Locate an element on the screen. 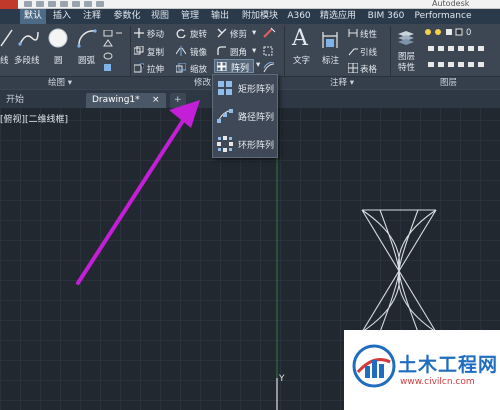 This screenshot has height=410, width=500. menu-item-rectangular-array: 矩形阵列 is located at coordinates (245, 88).